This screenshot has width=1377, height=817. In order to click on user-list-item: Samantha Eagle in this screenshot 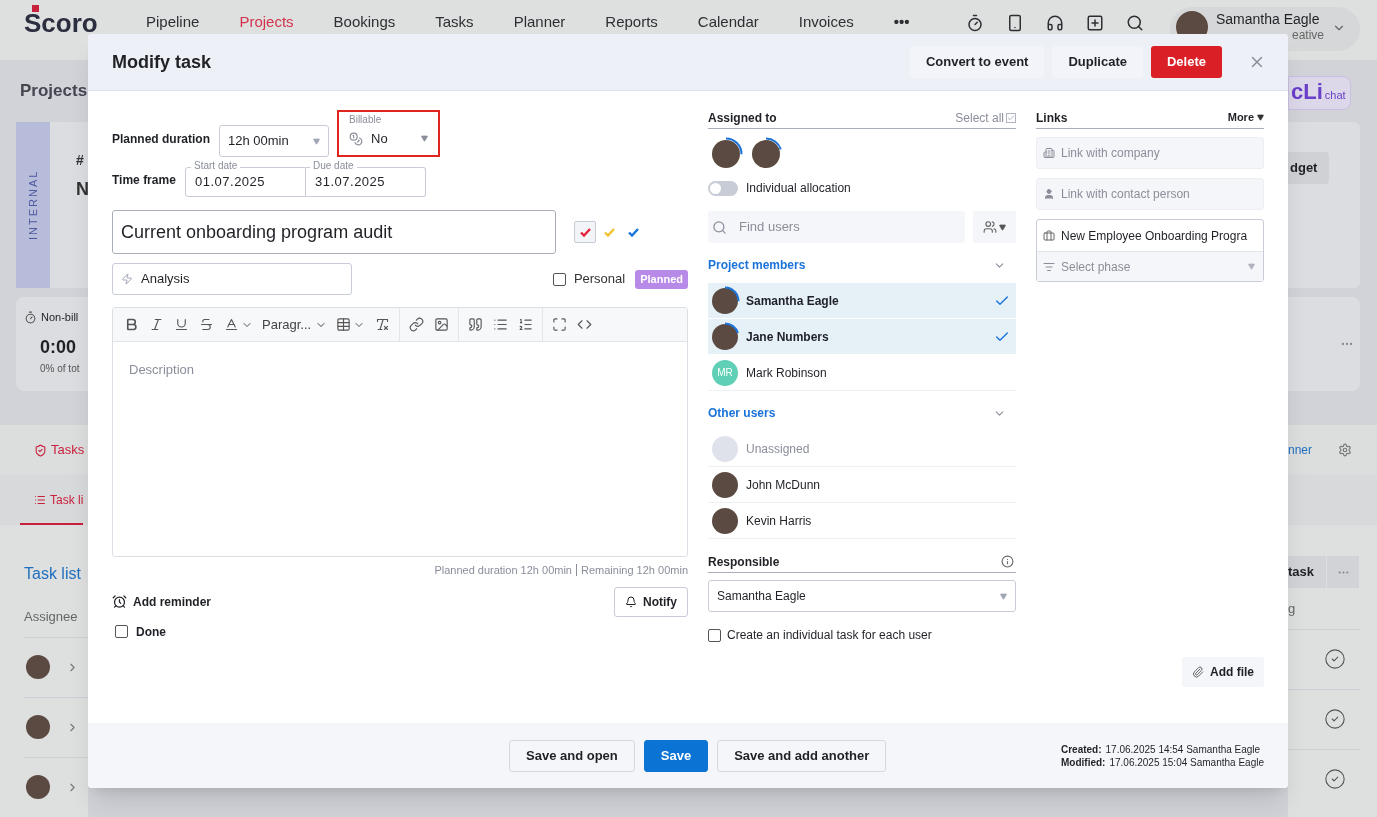, I will do `click(862, 301)`.